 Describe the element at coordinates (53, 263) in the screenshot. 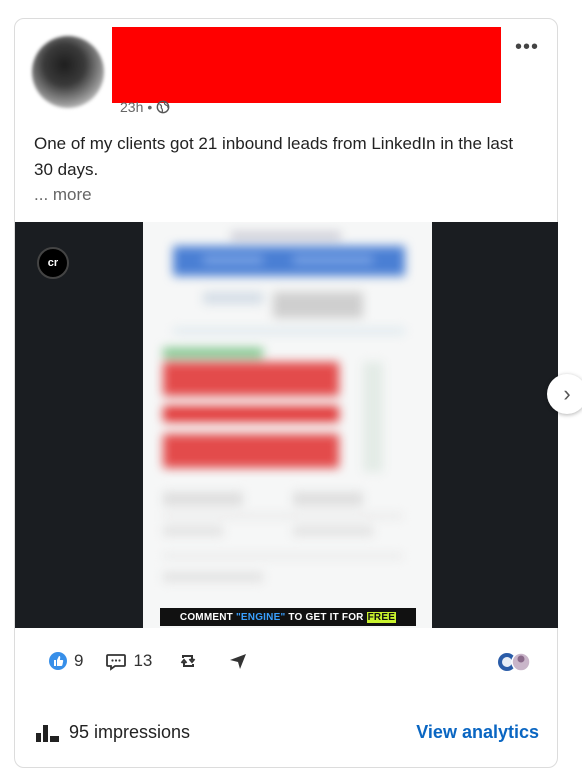

I see `brand-logo-badge: cr` at that location.